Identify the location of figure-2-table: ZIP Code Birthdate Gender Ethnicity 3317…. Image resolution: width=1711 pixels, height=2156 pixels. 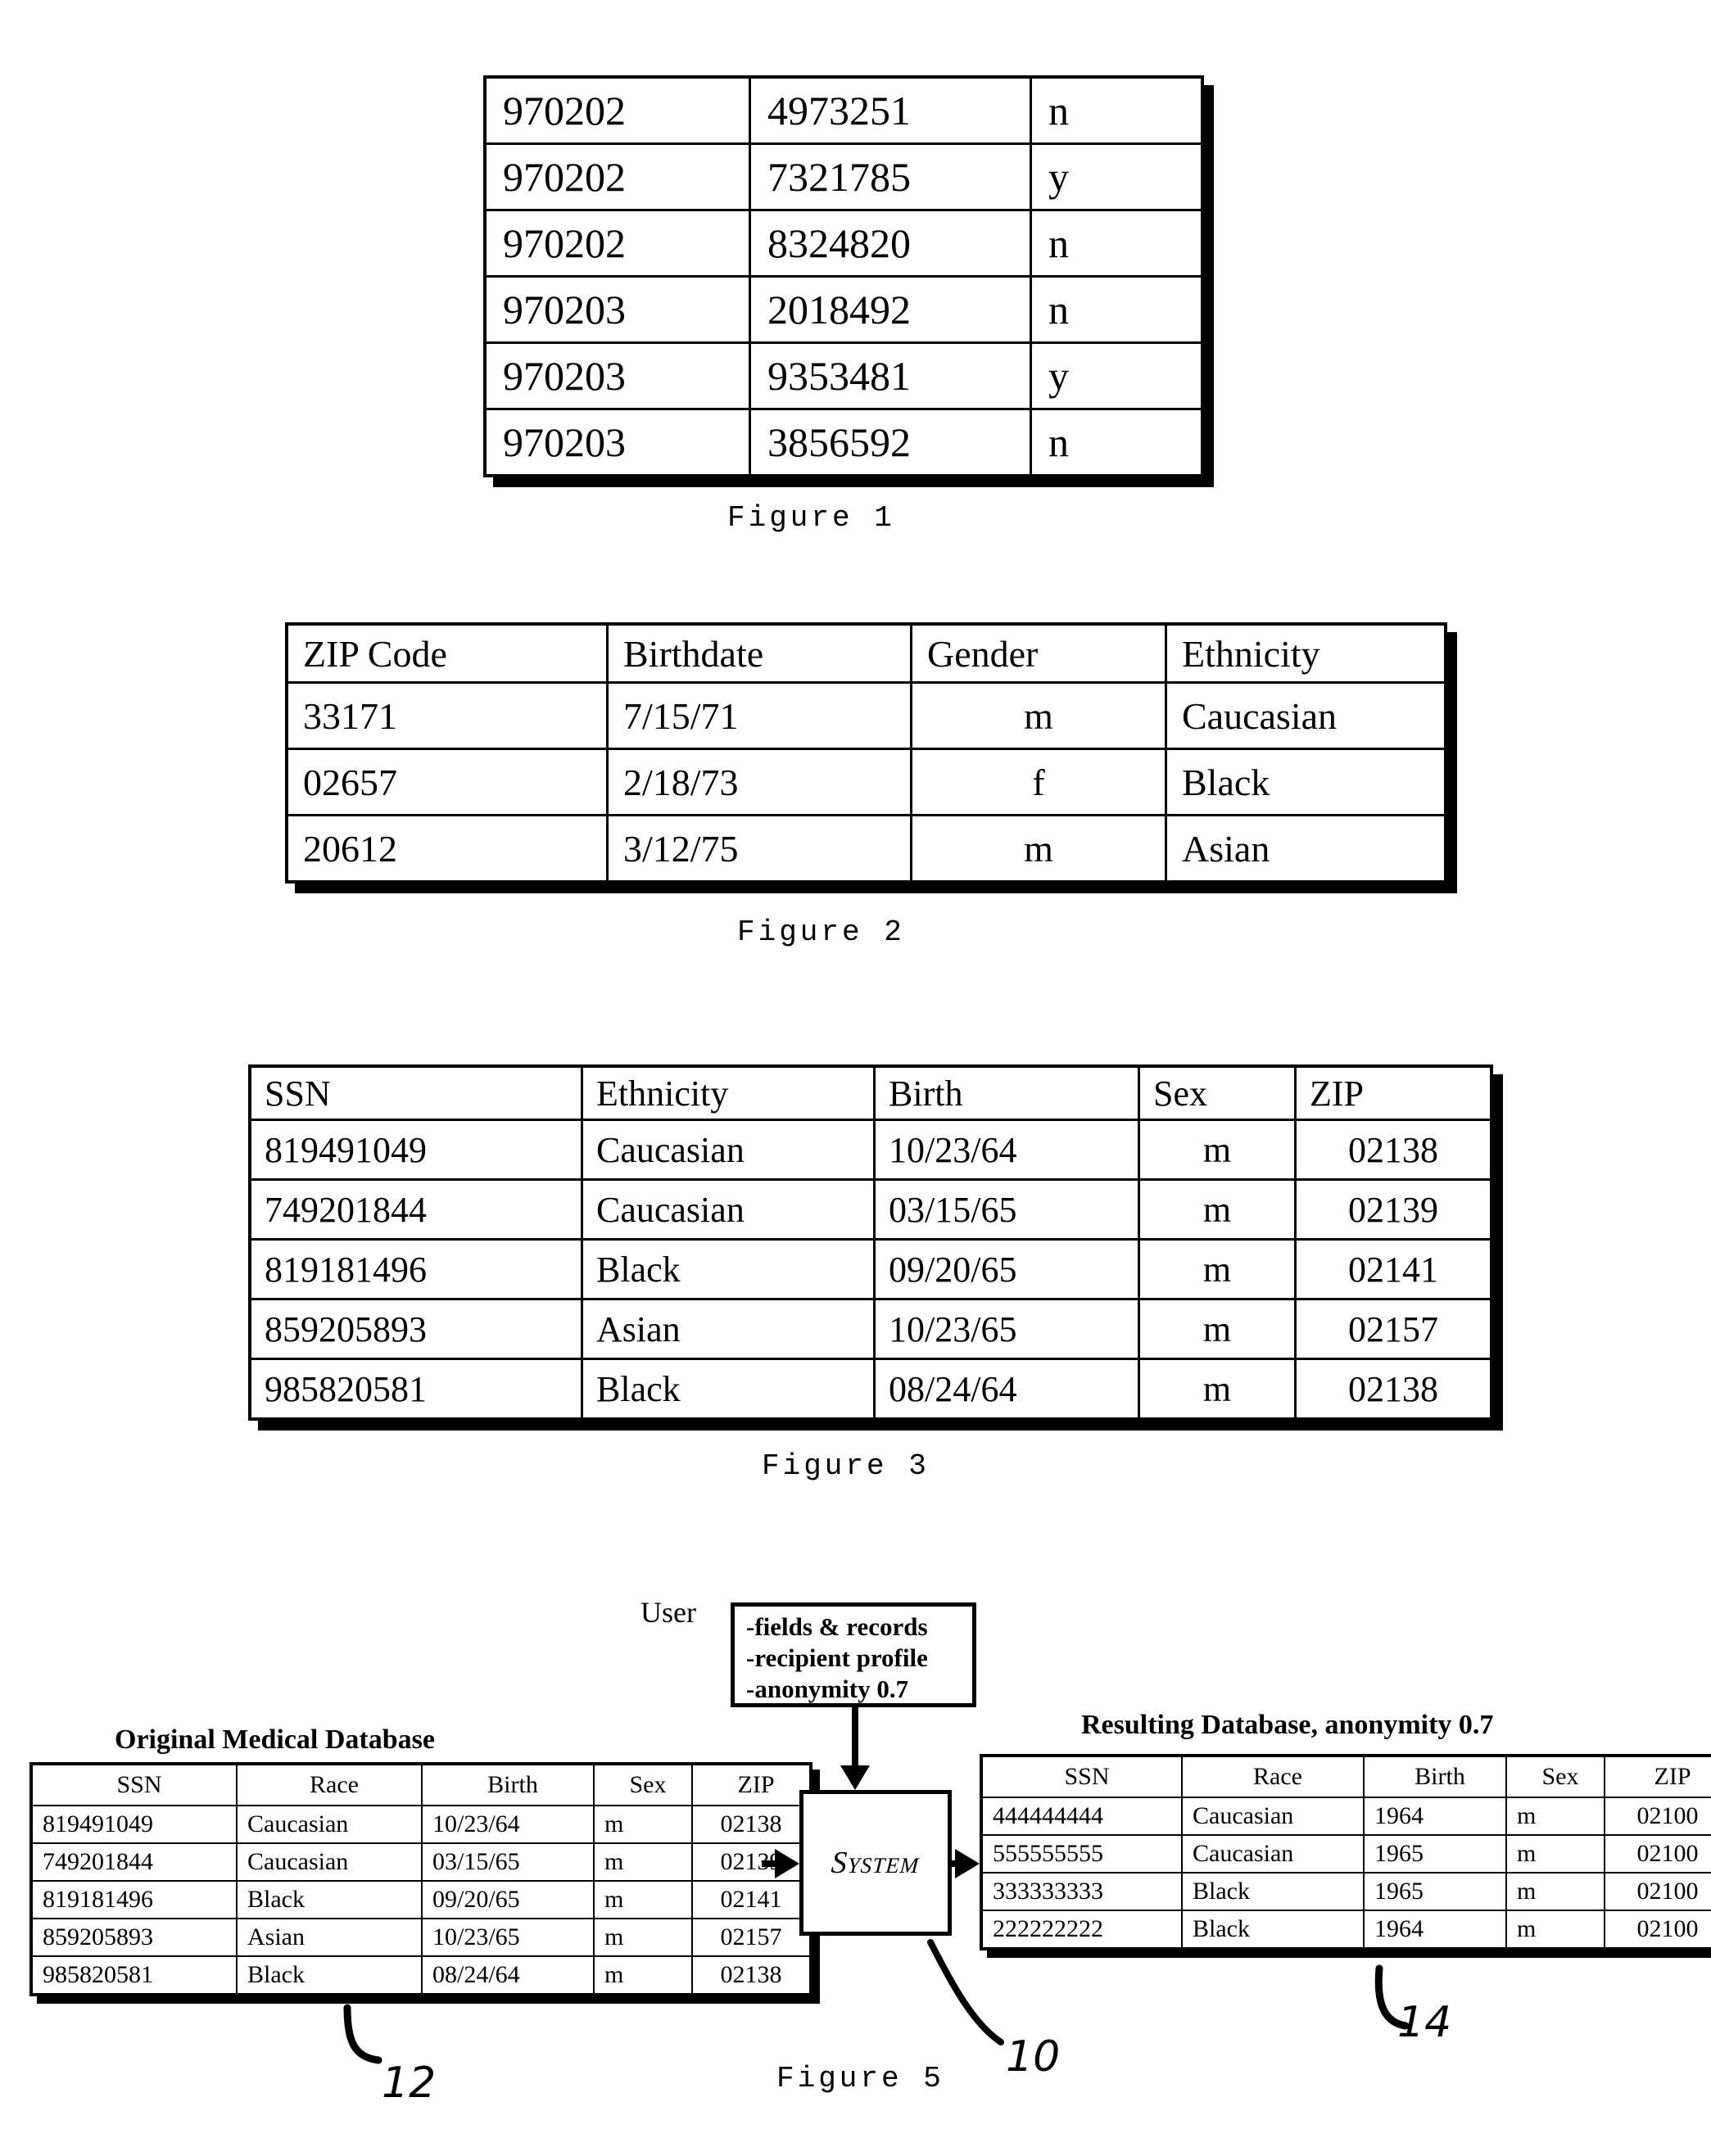
(866, 753).